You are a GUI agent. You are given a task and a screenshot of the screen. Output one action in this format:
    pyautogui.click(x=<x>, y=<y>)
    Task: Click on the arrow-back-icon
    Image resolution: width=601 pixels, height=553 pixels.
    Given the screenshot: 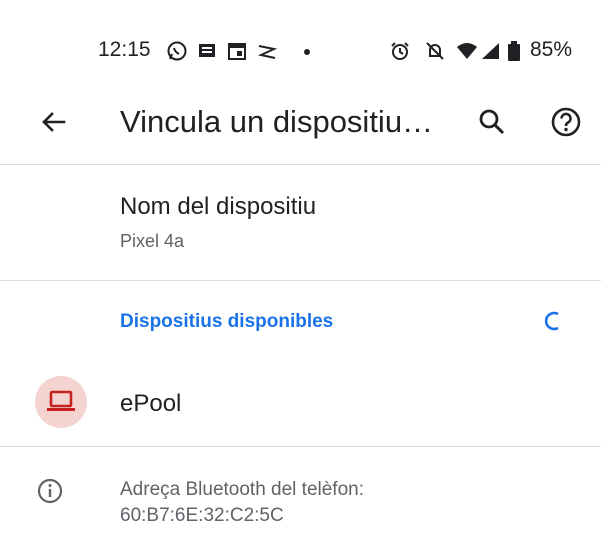 What is the action you would take?
    pyautogui.click(x=54, y=122)
    